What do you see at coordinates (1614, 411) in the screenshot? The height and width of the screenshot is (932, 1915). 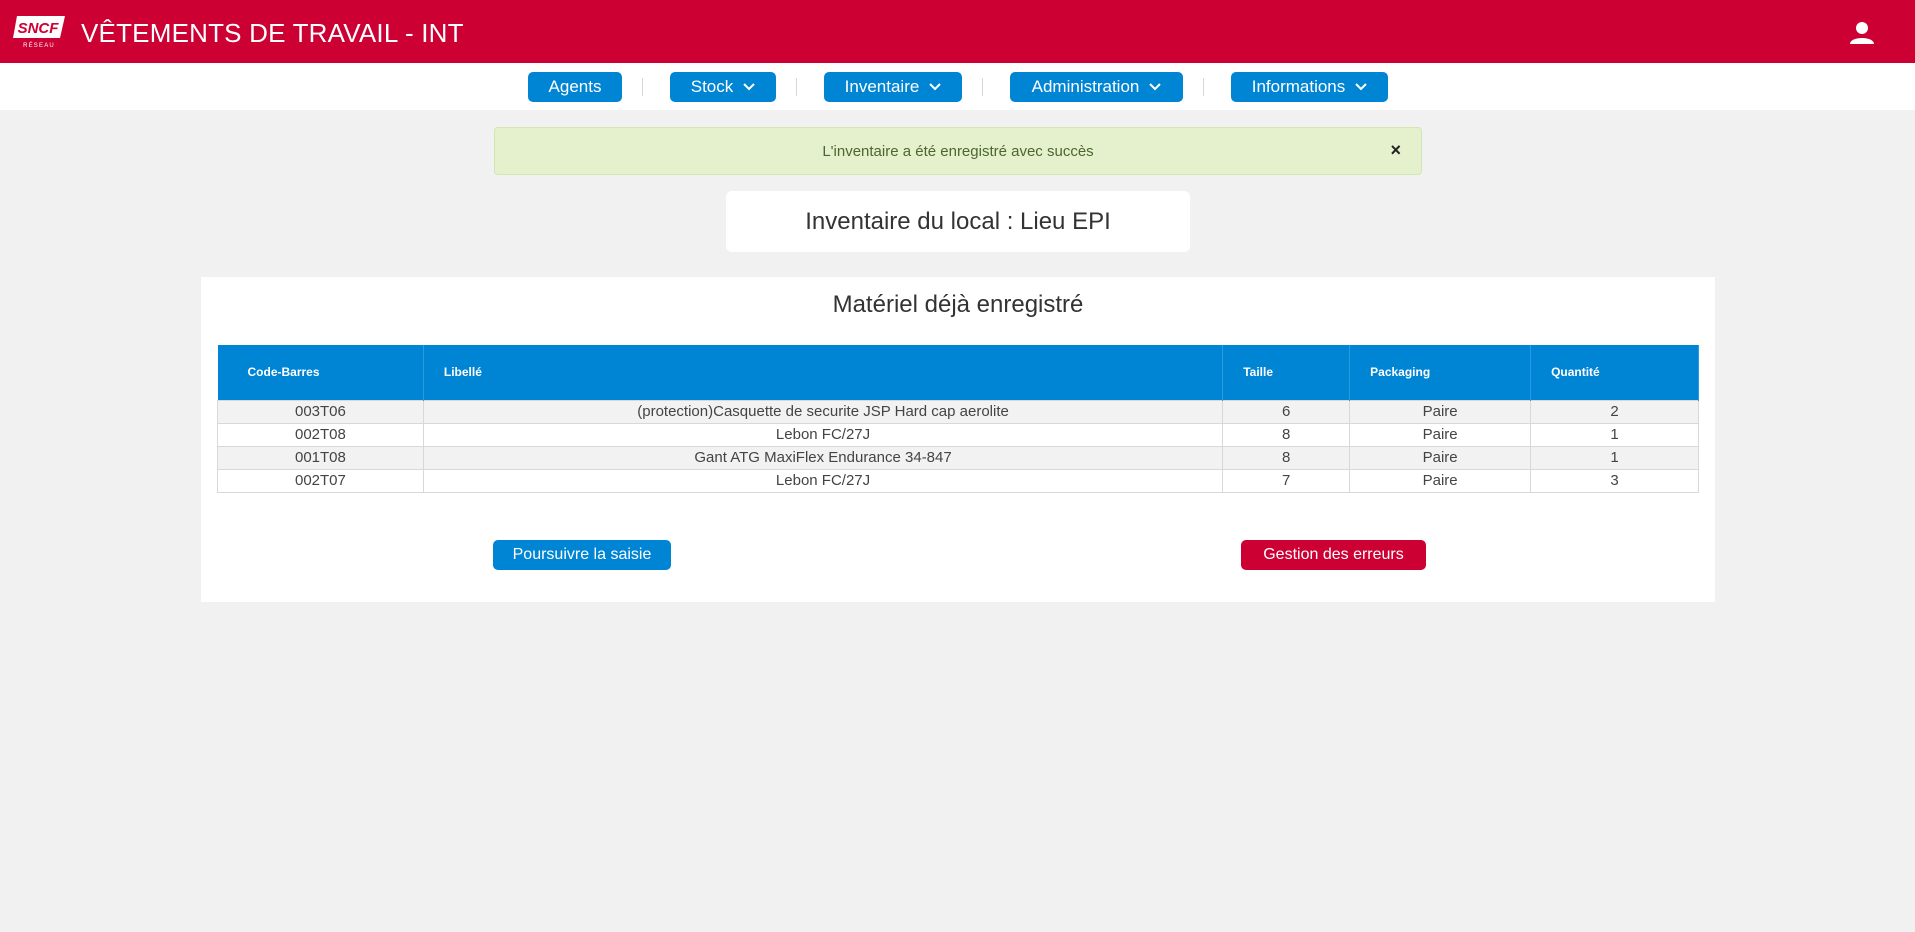 I see `cell-quantite: 2` at bounding box center [1614, 411].